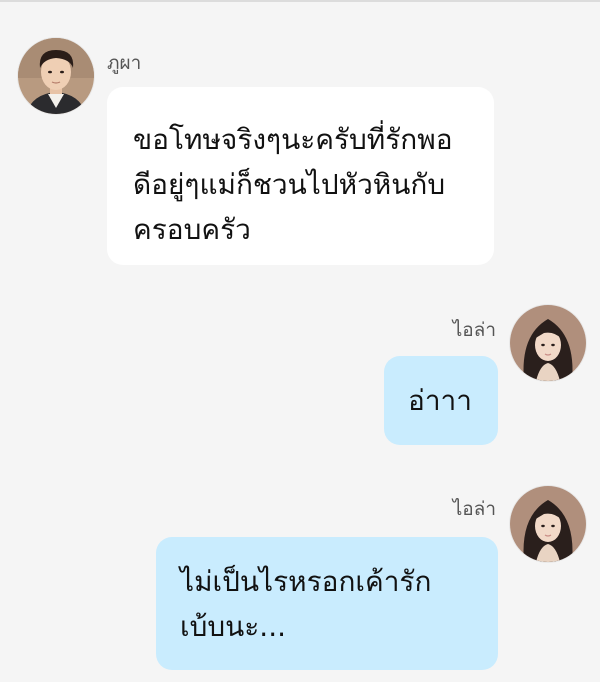 Image resolution: width=600 pixels, height=682 pixels. What do you see at coordinates (289, 184) in the screenshot?
I see `message-text-line: ดีอยู่ๆแม่ก็ชวนไปหัวหินกับ` at bounding box center [289, 184].